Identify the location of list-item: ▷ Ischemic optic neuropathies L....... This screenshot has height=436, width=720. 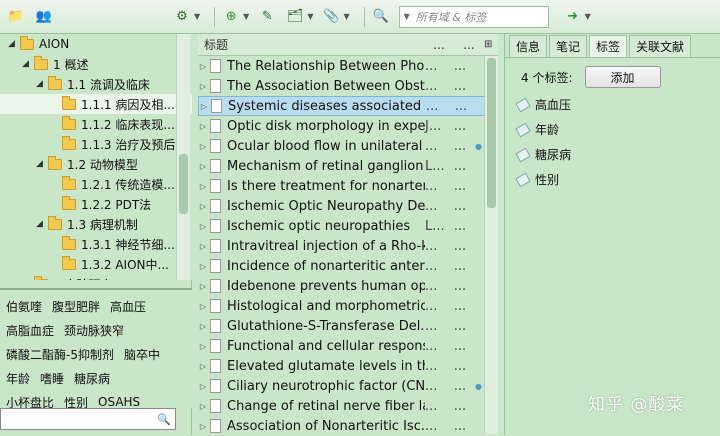
(348, 226).